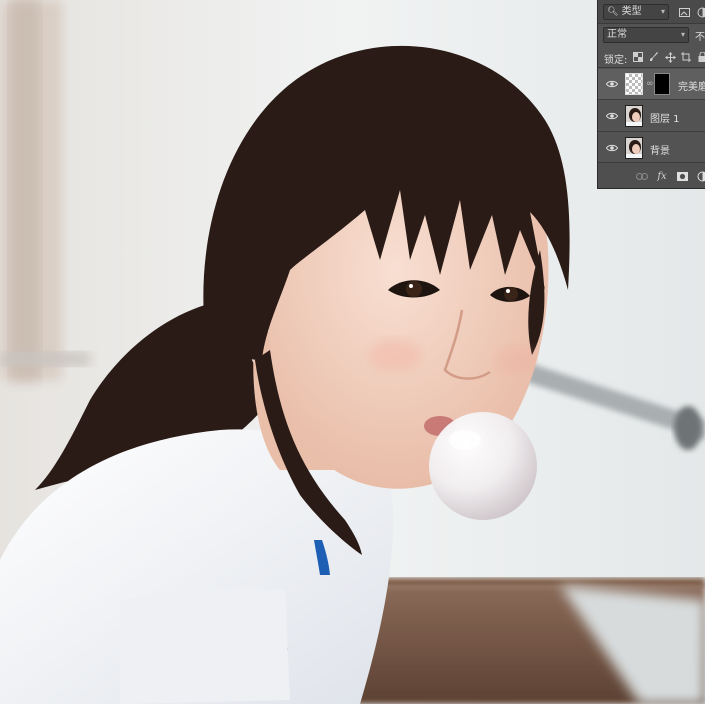  I want to click on layer-row: ∞ 完美磨, so click(651, 84).